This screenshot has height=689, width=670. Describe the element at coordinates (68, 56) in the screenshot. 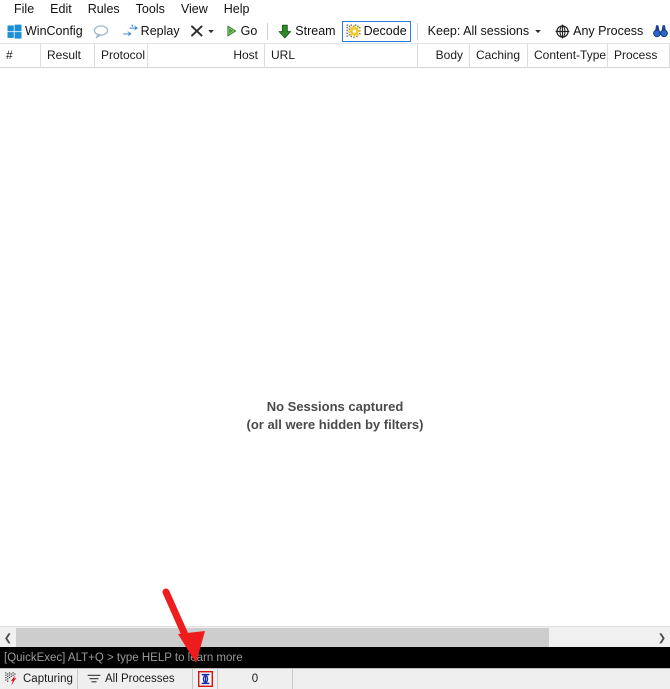

I see `column-header-result: Result` at that location.